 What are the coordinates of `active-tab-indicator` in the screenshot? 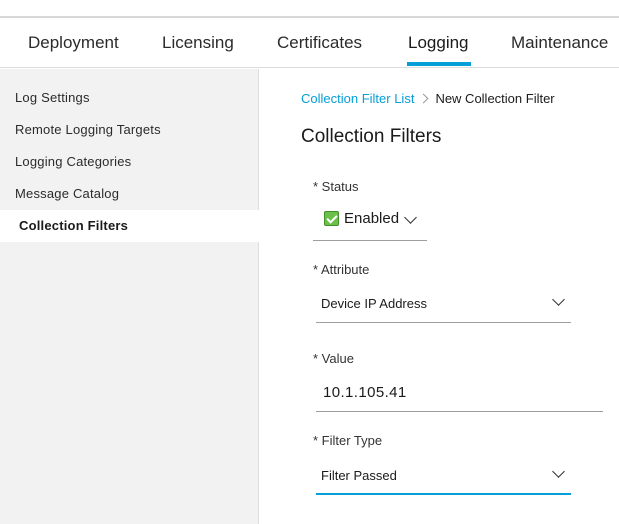 It's located at (439, 64).